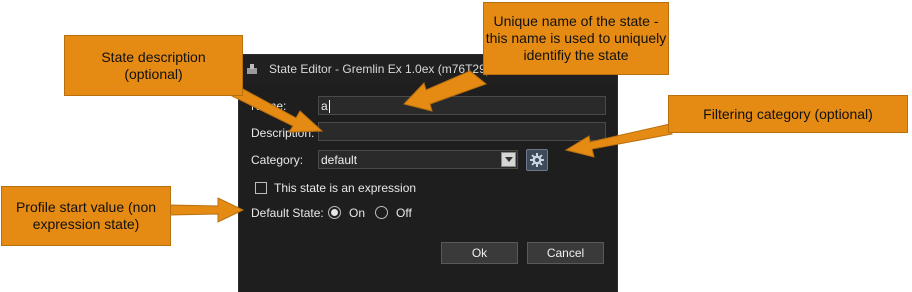 This screenshot has height=292, width=912. What do you see at coordinates (207, 210) in the screenshot?
I see `arrow-to-default-state` at bounding box center [207, 210].